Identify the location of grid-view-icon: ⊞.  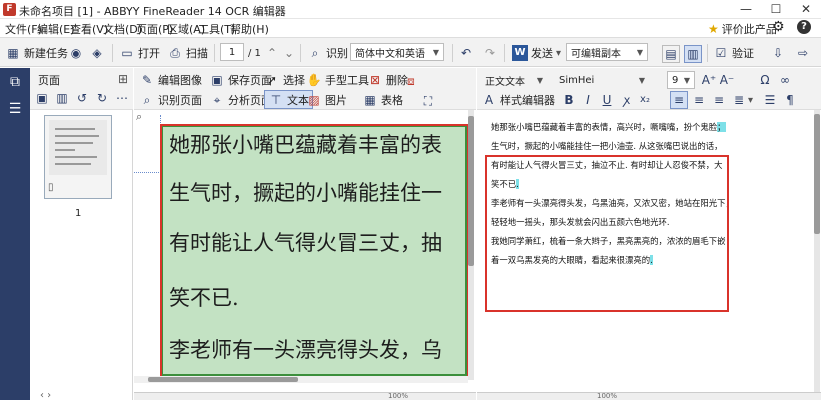
(123, 79).